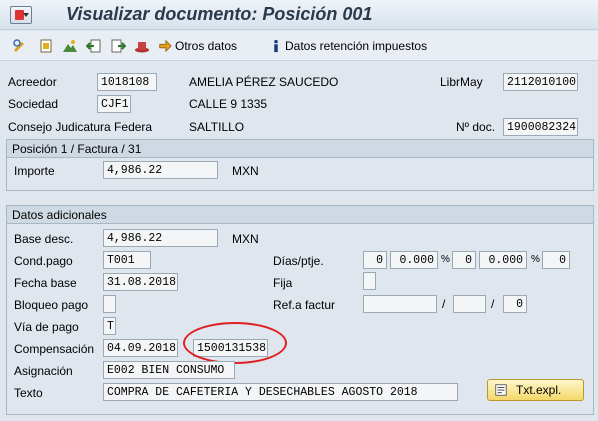 This screenshot has width=598, height=421. What do you see at coordinates (206, 46) in the screenshot?
I see `otros-datos-label: Otros datos` at bounding box center [206, 46].